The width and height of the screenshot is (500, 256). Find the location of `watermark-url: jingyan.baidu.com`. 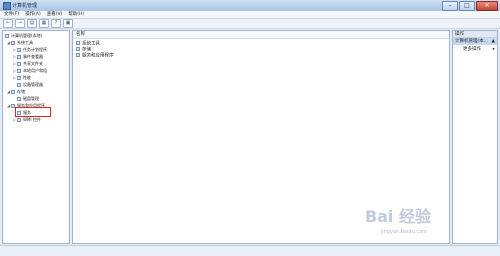

watermark-url: jingyan.baidu.com is located at coordinates (403, 232).